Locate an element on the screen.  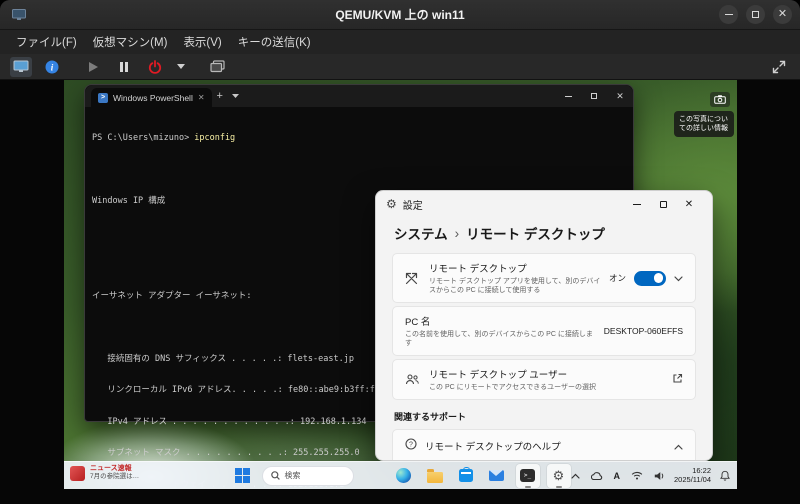
close-button: ✕ is located at coordinates (782, 14).